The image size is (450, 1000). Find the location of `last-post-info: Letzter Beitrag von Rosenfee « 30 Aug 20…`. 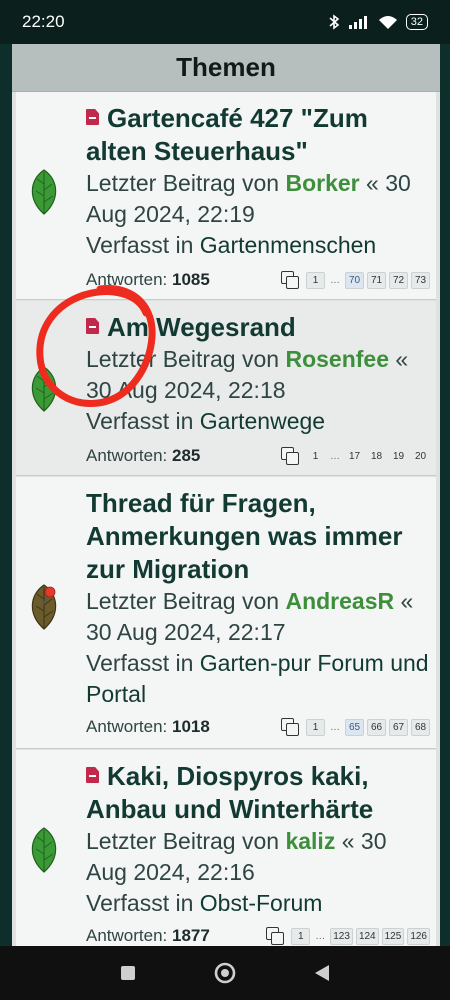

last-post-info: Letzter Beitrag von Rosenfee « 30 Aug 20… is located at coordinates (258, 375).